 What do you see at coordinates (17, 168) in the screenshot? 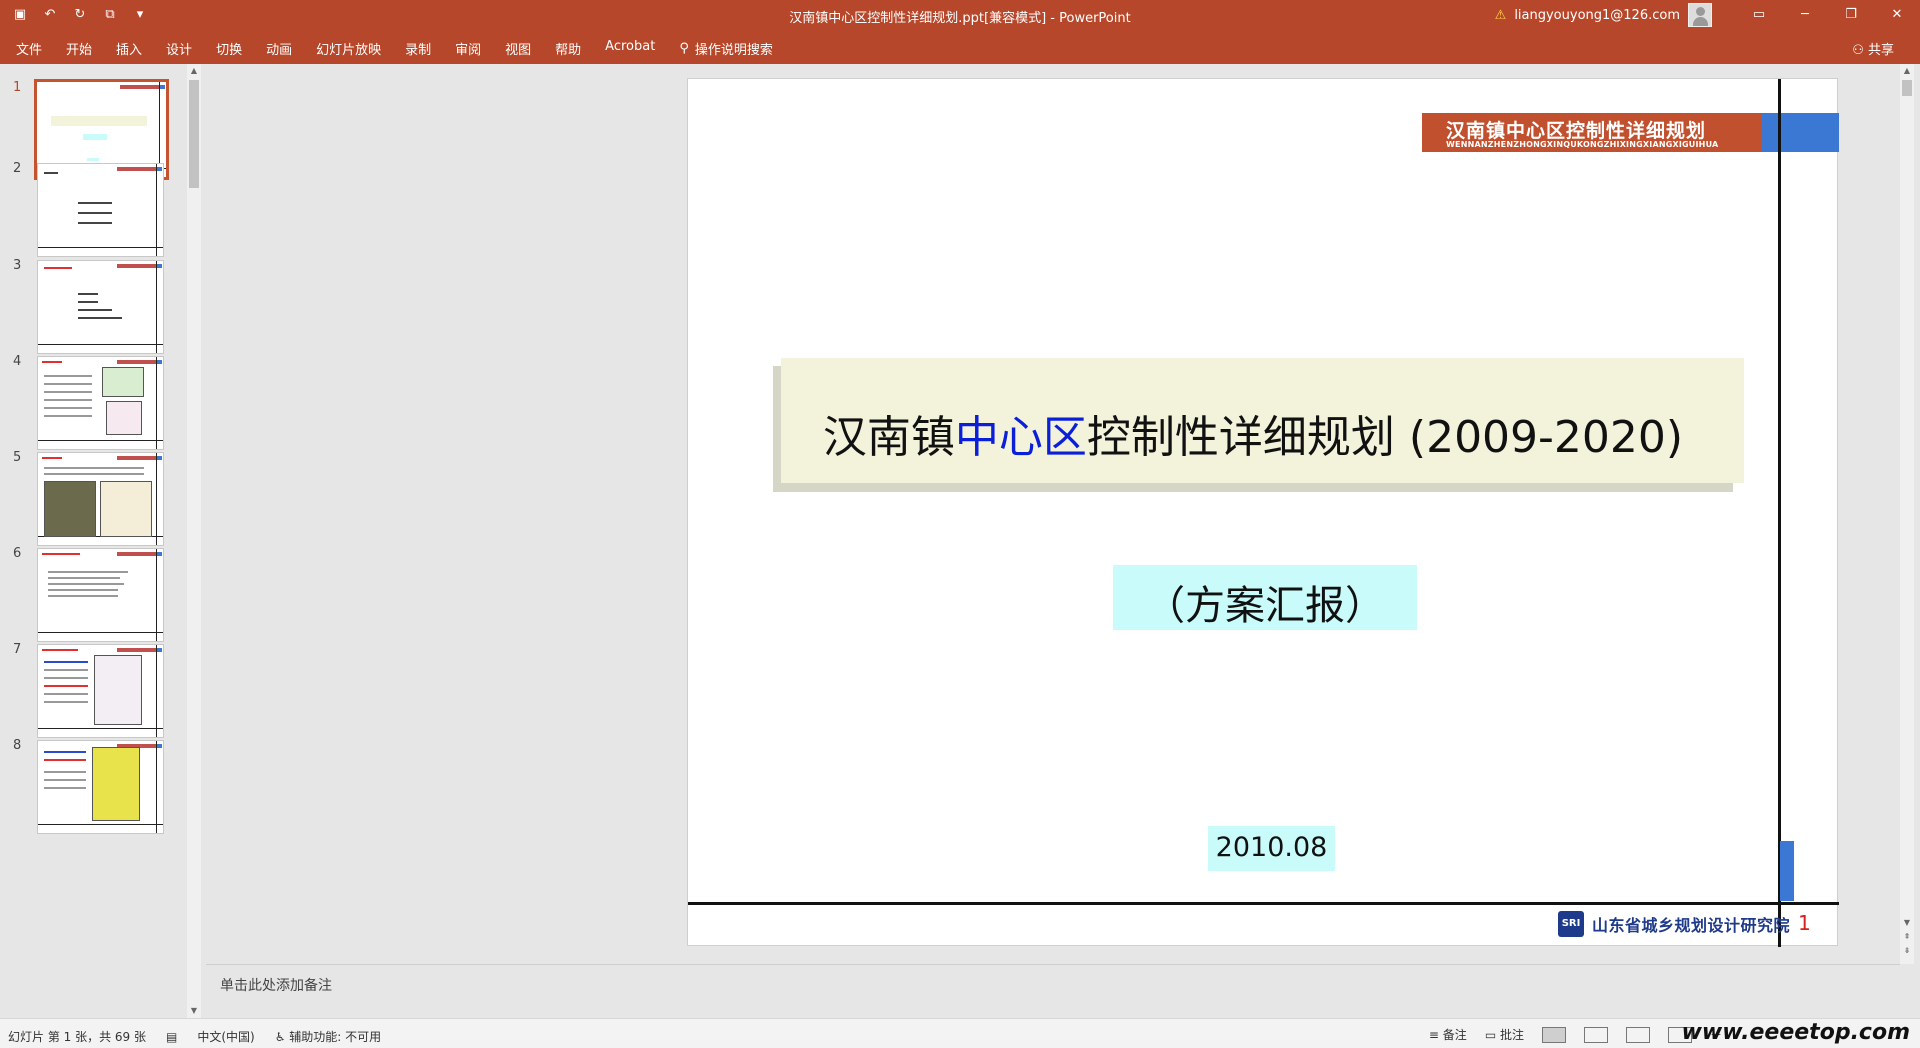
I see `thumbnail-number: 2` at bounding box center [17, 168].